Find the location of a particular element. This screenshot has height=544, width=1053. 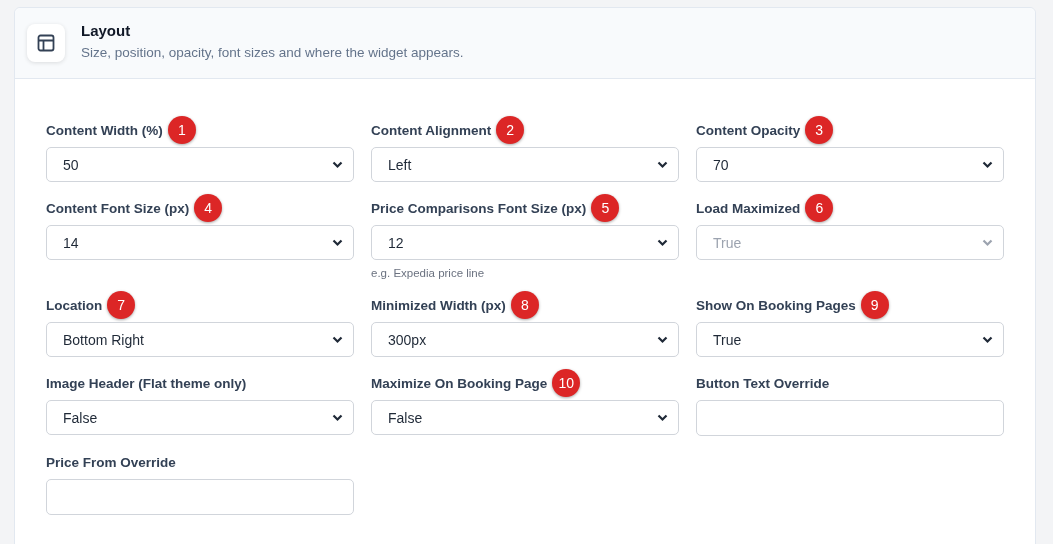

number-badge: 1 is located at coordinates (181, 130).